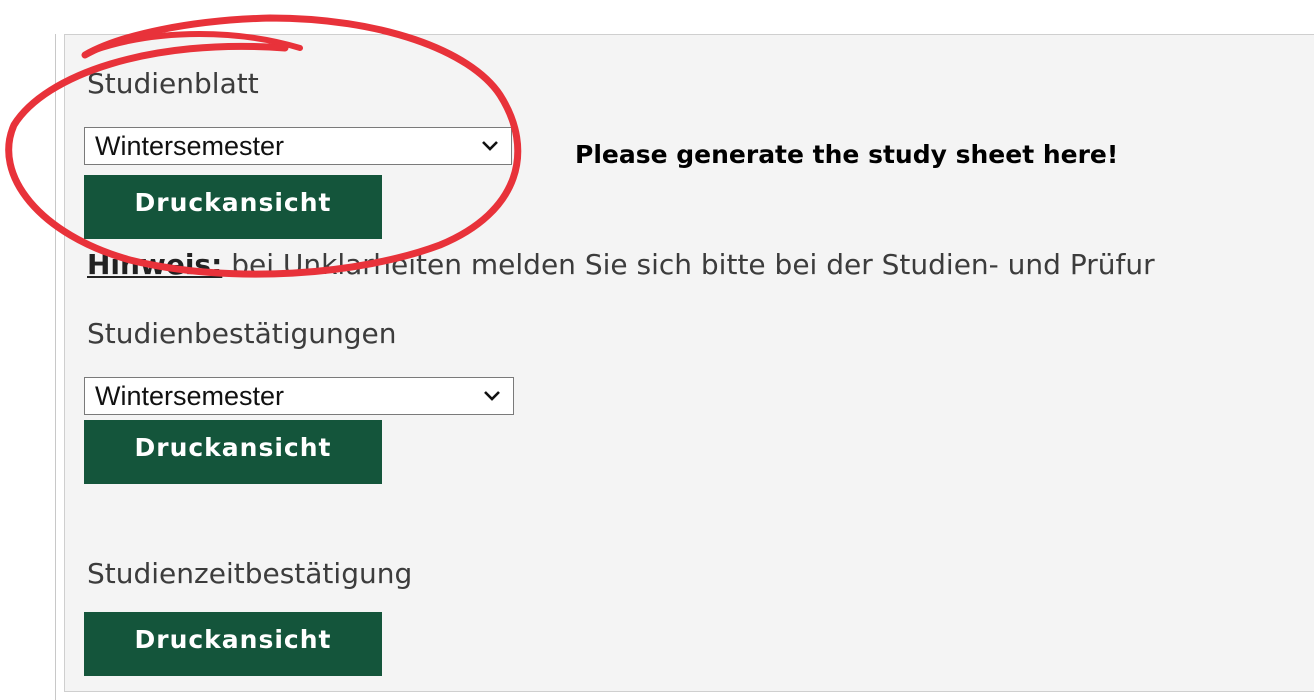  Describe the element at coordinates (233, 207) in the screenshot. I see `studienblatt-print-button: Druckansicht` at that location.